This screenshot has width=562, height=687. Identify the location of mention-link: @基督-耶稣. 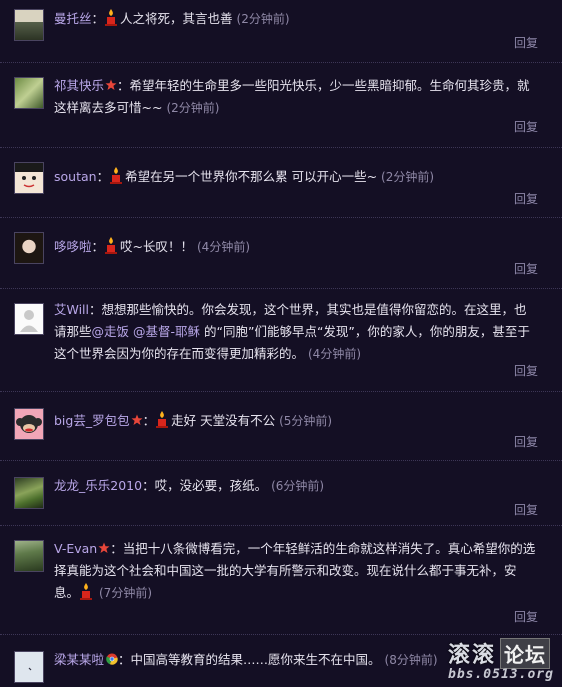
(166, 331).